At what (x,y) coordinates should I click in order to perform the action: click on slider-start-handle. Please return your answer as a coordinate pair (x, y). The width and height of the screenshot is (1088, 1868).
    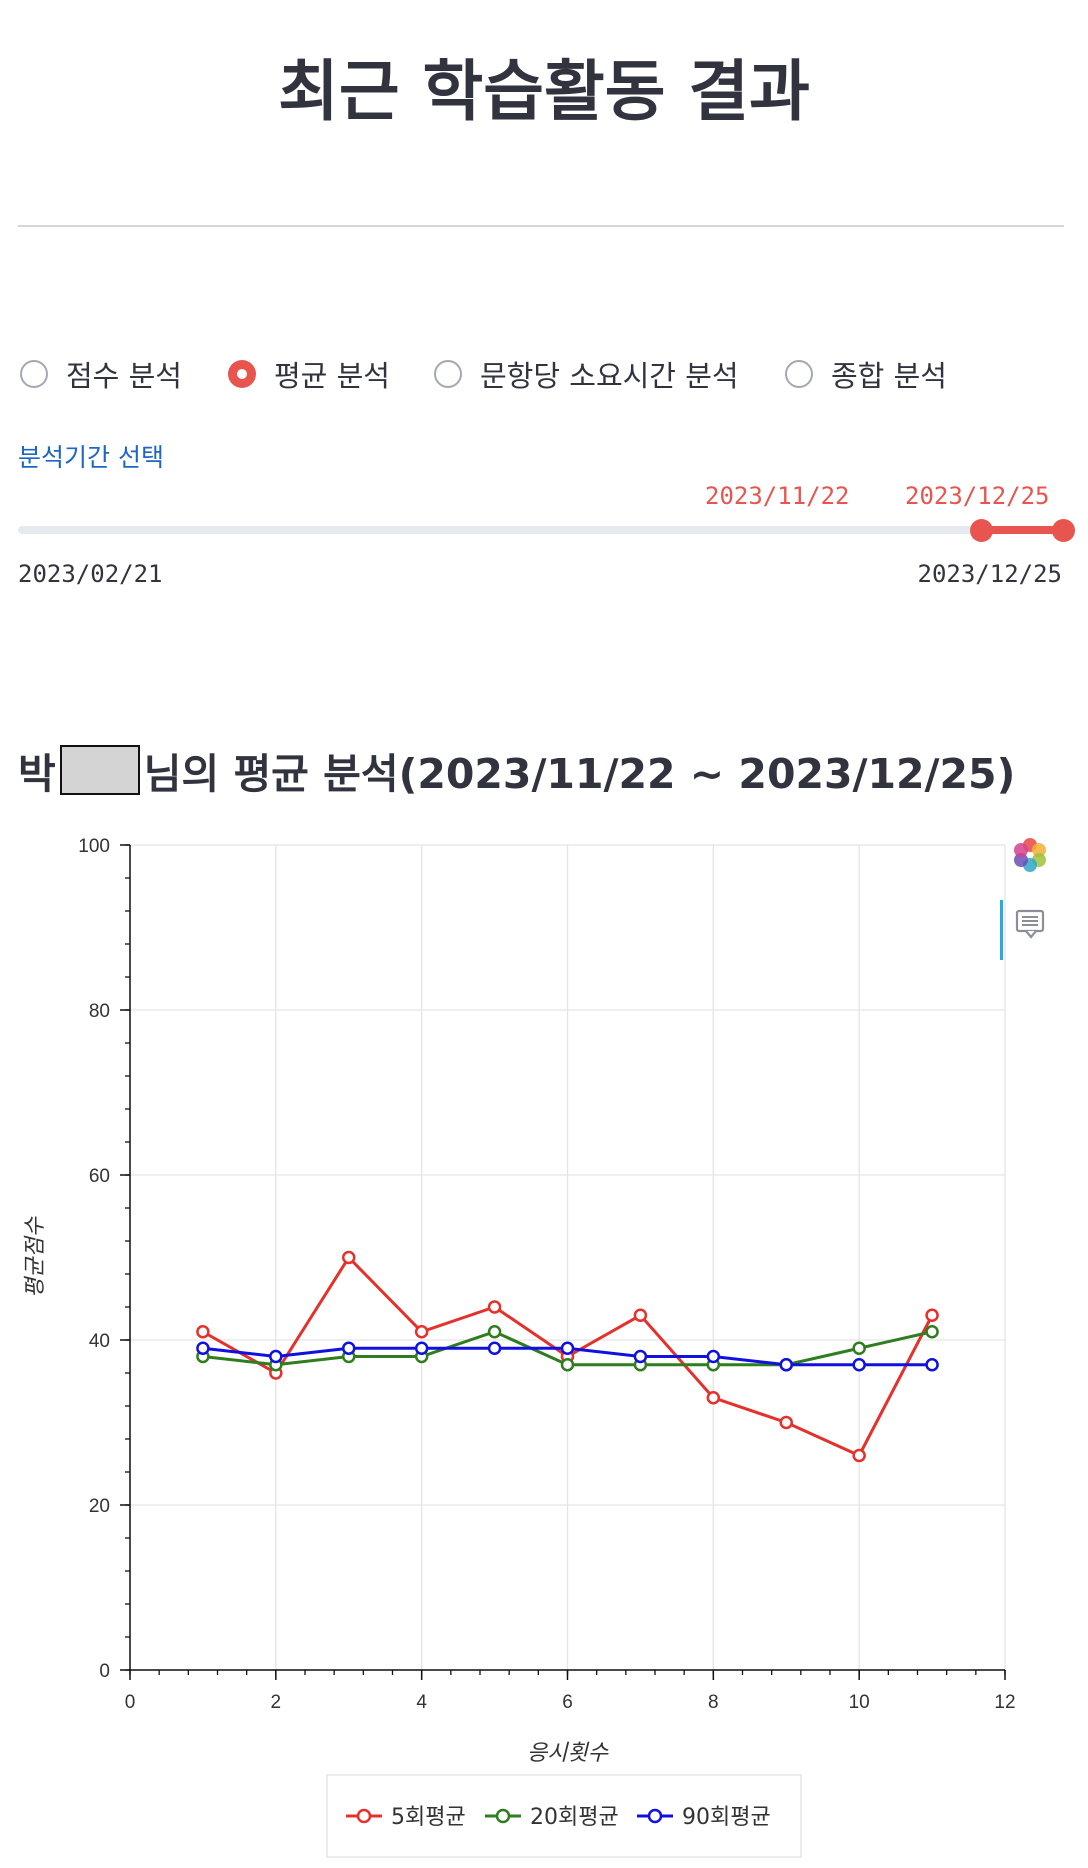
    Looking at the image, I should click on (981, 530).